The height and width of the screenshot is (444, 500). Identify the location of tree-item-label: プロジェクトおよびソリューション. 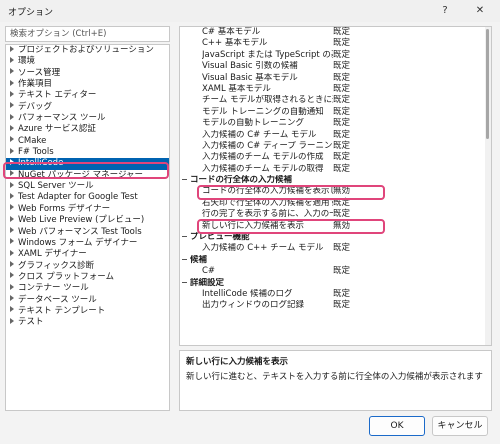
(86, 50).